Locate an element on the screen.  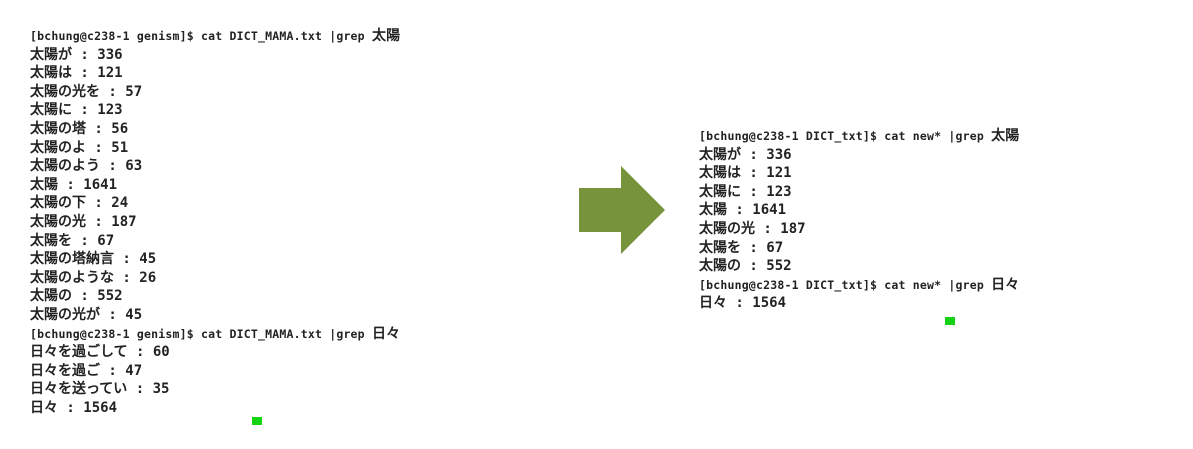
result-line: 太陽のよう : 63 is located at coordinates (86, 166).